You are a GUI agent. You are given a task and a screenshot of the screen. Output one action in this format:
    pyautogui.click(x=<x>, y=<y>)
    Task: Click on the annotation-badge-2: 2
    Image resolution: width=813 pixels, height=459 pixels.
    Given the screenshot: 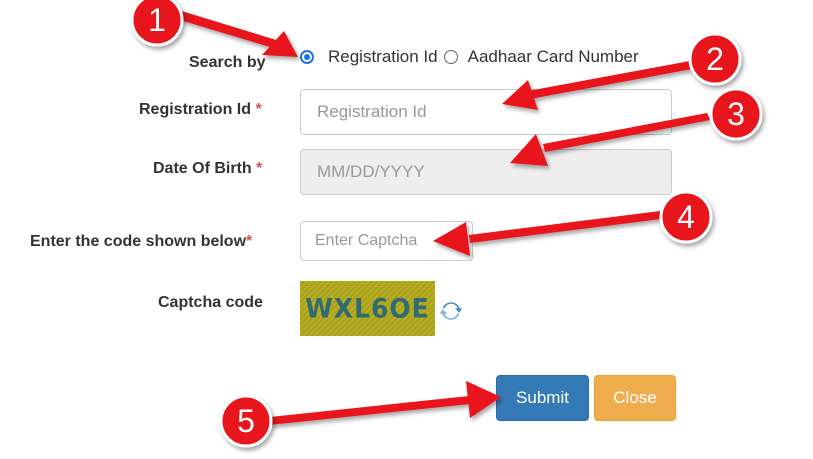 What is the action you would take?
    pyautogui.click(x=715, y=59)
    